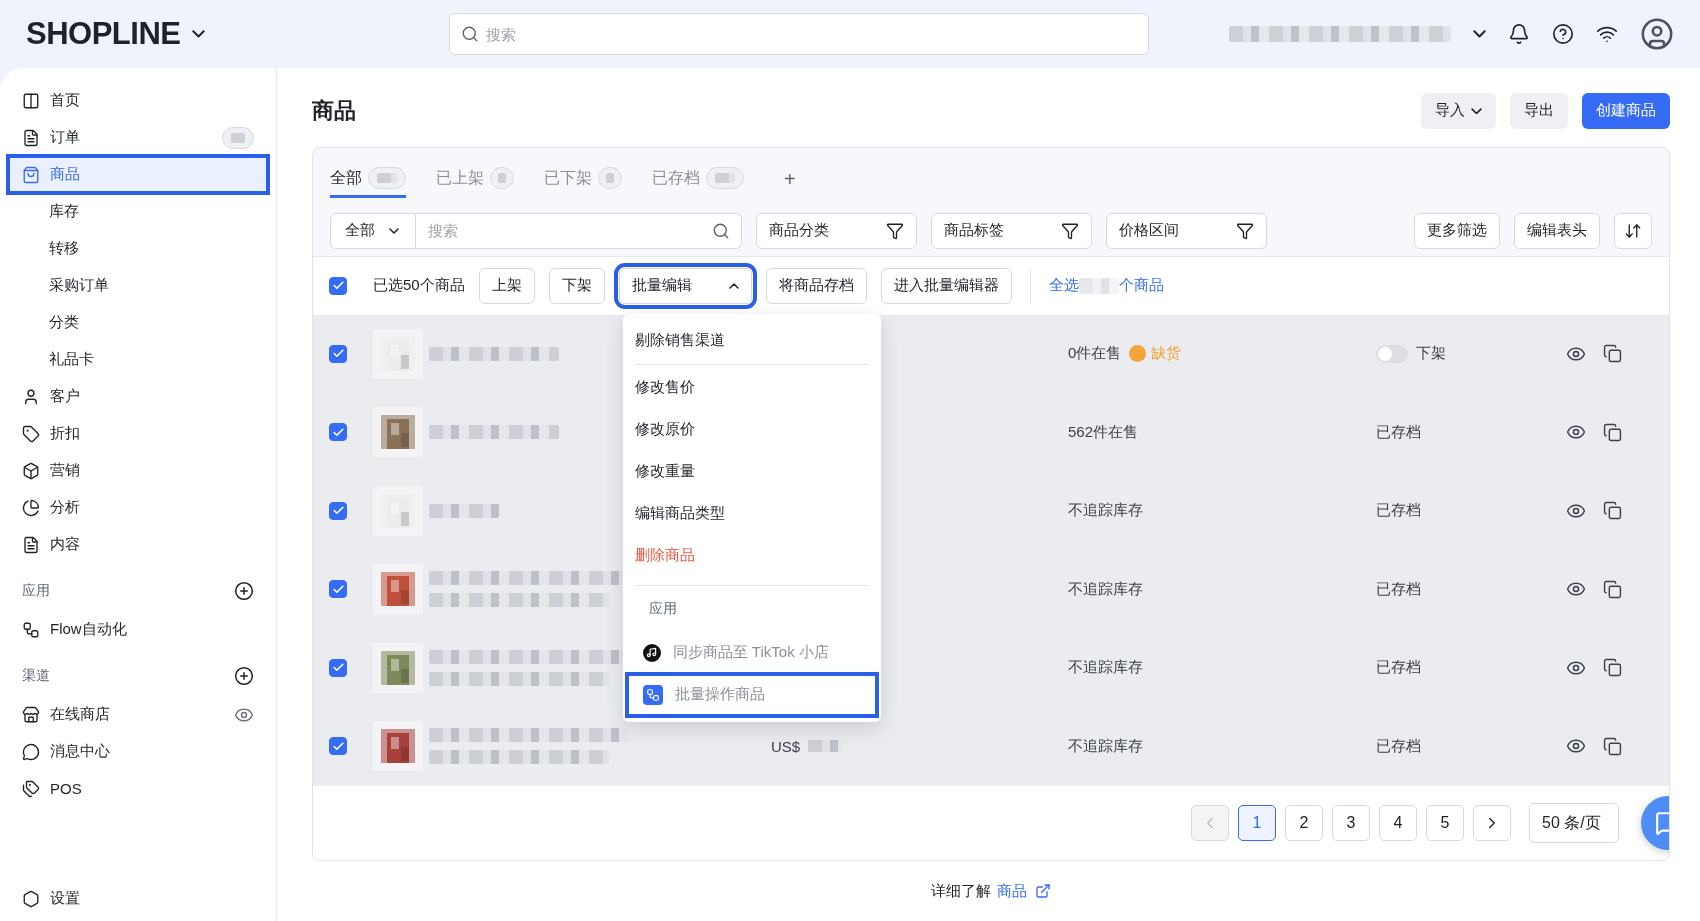 This screenshot has width=1700, height=921. Describe the element at coordinates (31, 470) in the screenshot. I see `cube-icon` at that location.